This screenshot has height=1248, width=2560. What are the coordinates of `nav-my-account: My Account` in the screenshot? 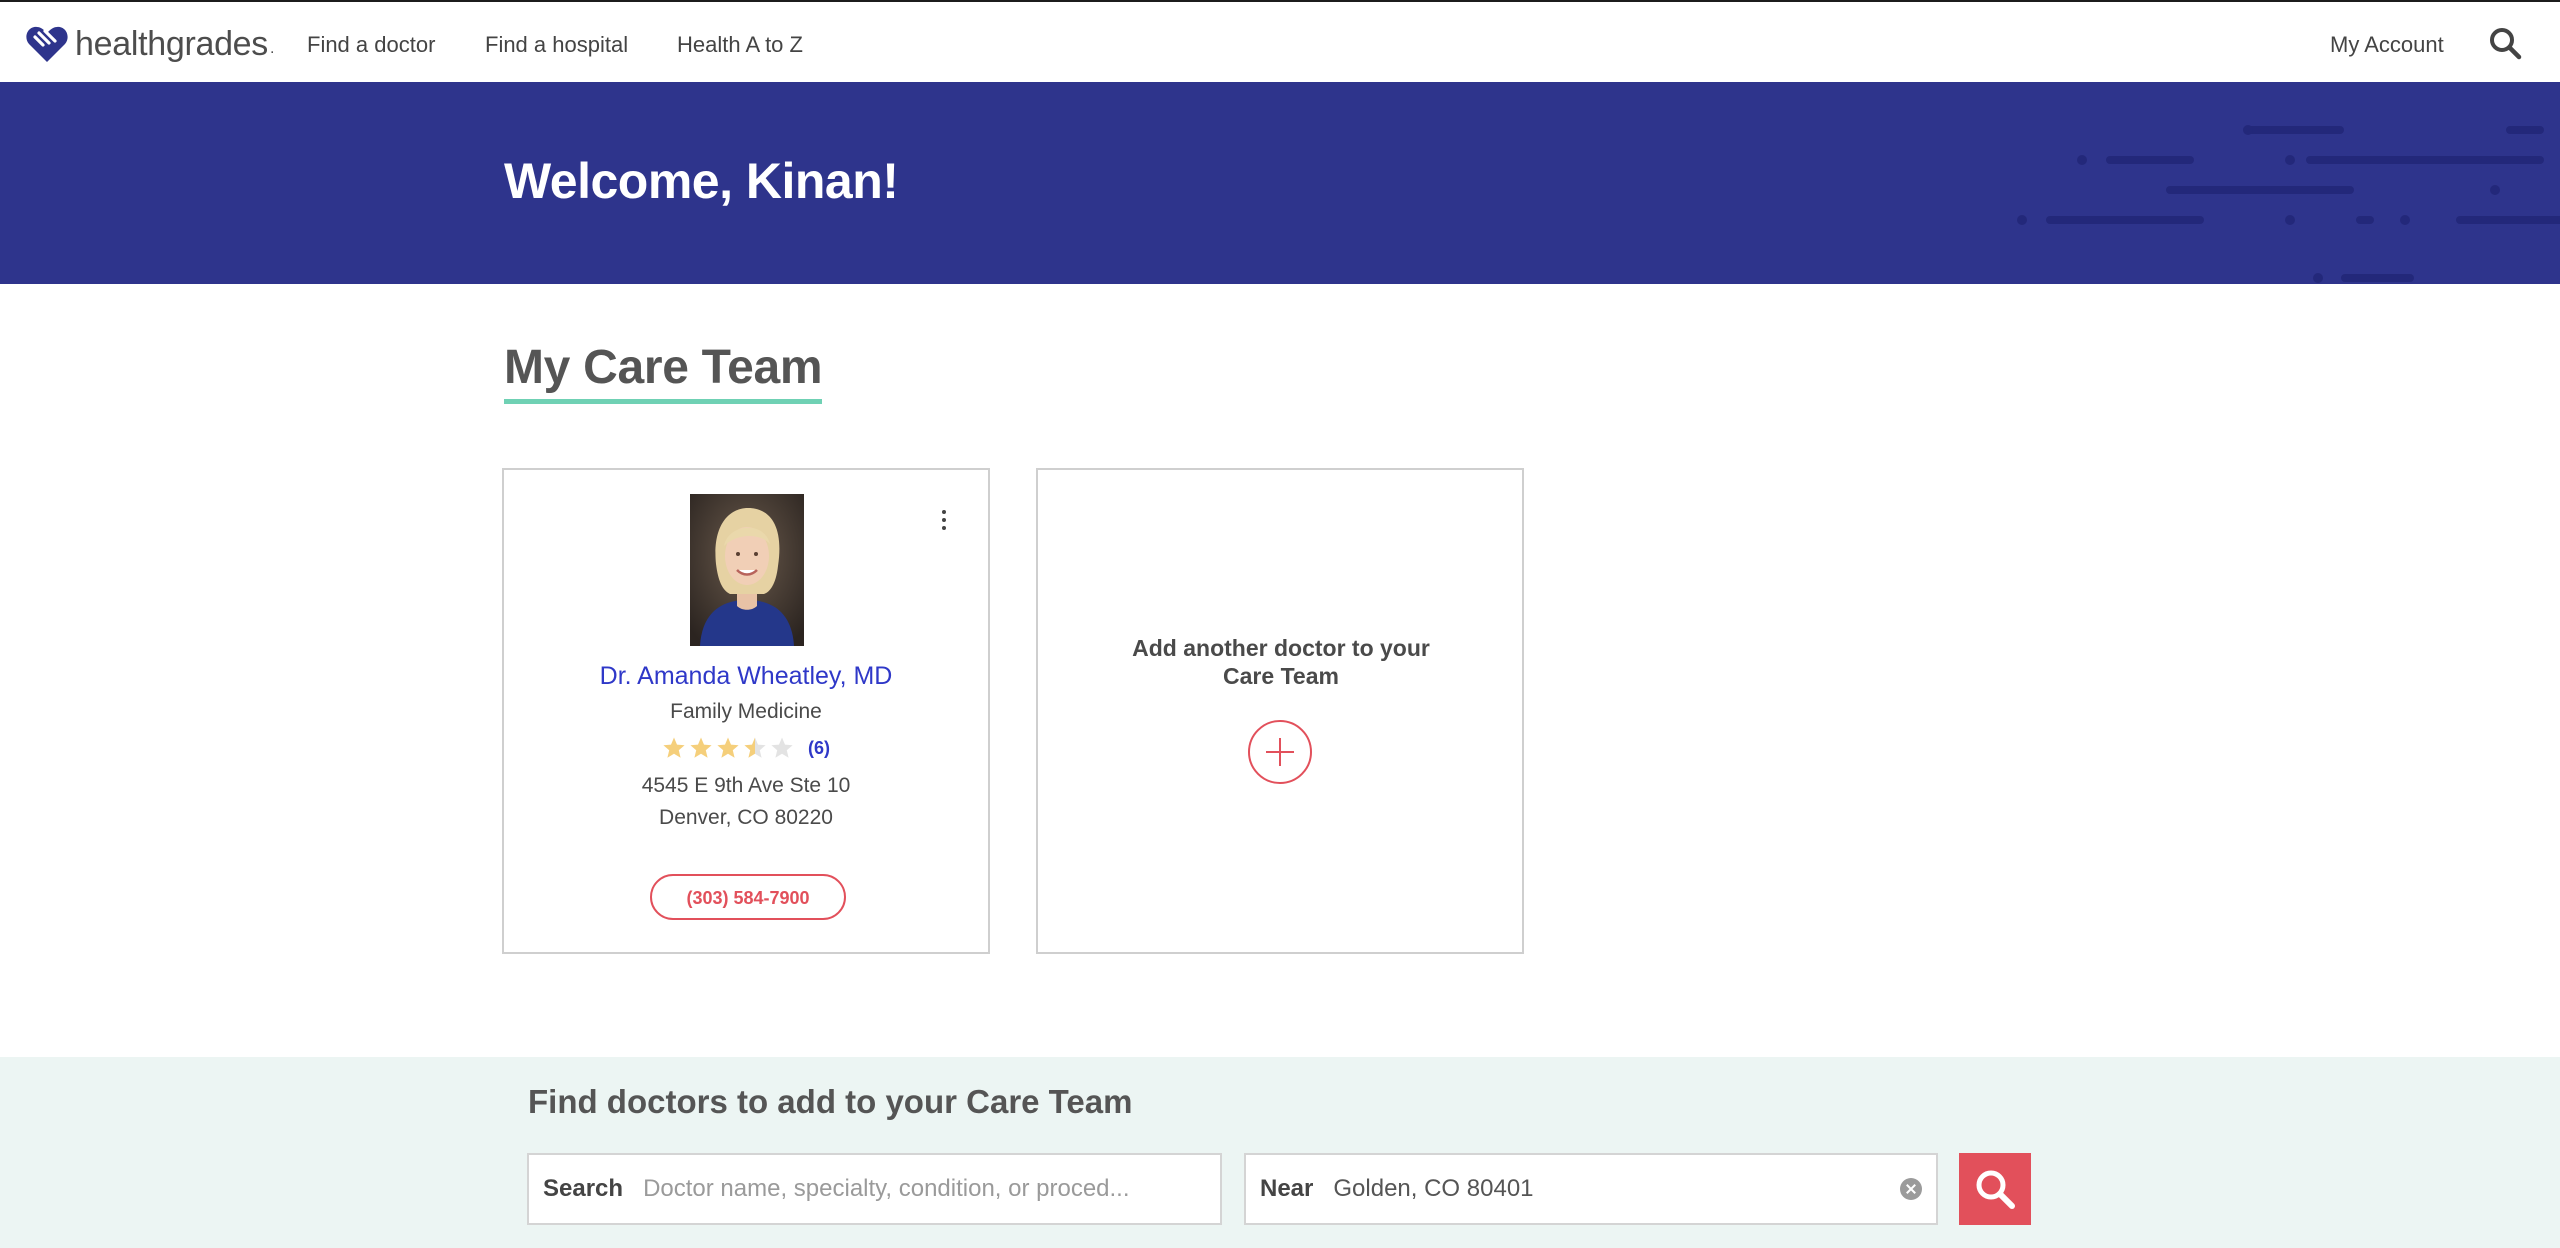 It's located at (2387, 45).